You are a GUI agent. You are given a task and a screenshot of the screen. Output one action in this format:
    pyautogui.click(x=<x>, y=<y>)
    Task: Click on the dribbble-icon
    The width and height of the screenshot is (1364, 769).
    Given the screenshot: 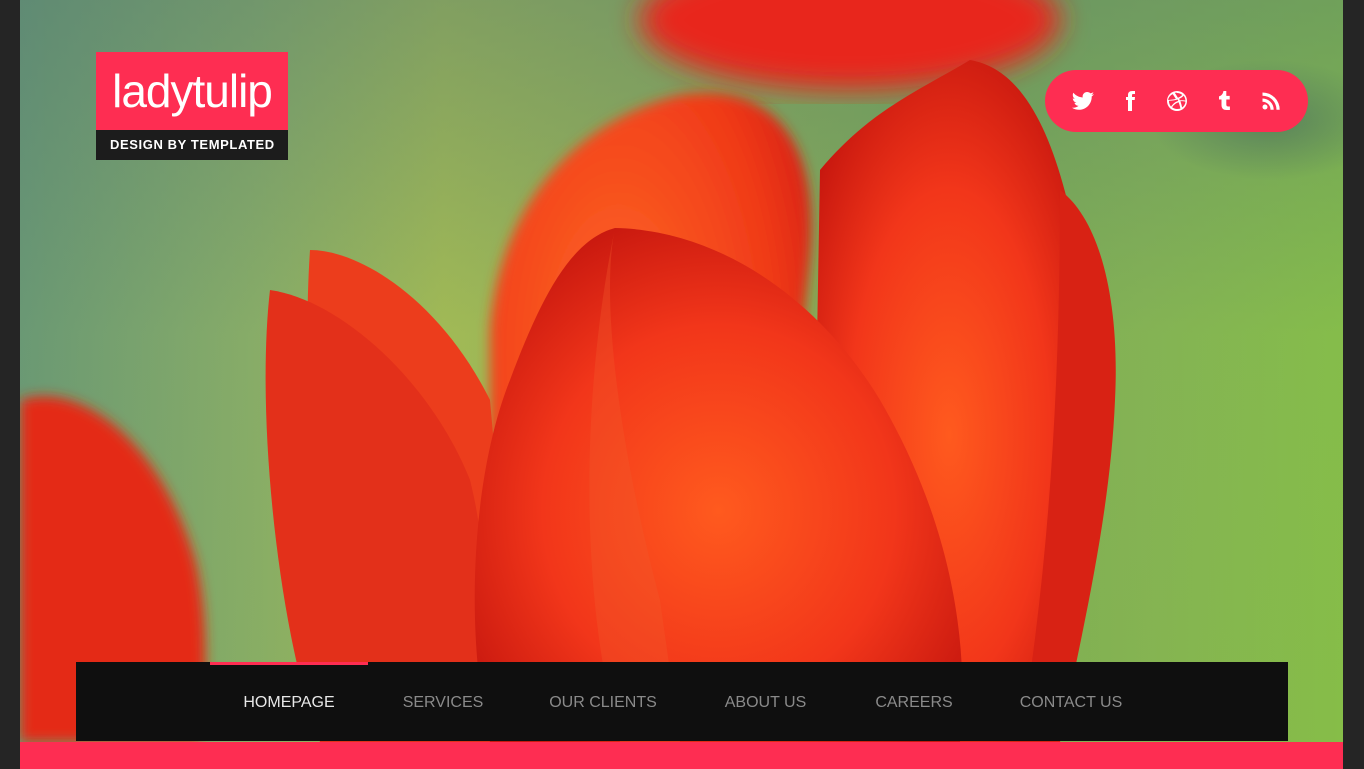 What is the action you would take?
    pyautogui.click(x=1177, y=101)
    